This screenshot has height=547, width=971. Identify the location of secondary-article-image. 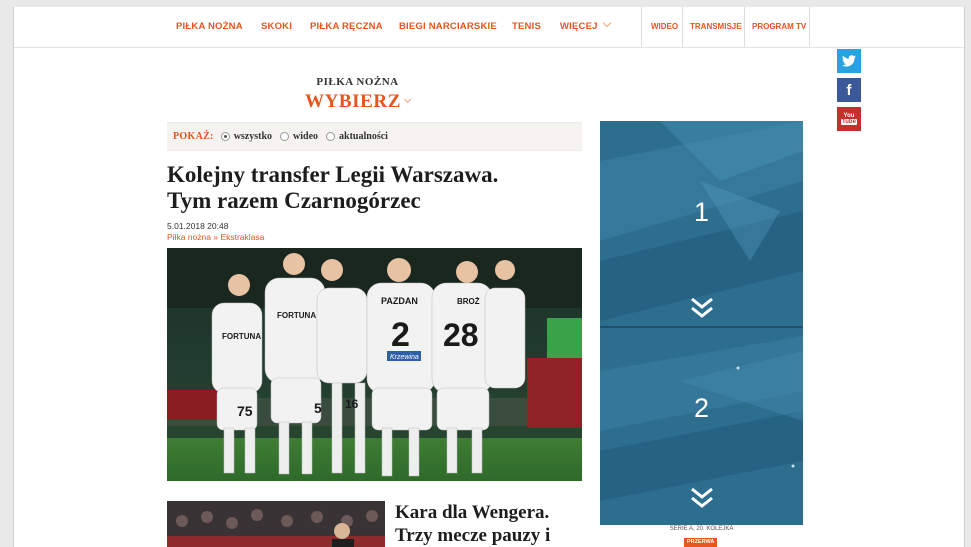
(276, 524).